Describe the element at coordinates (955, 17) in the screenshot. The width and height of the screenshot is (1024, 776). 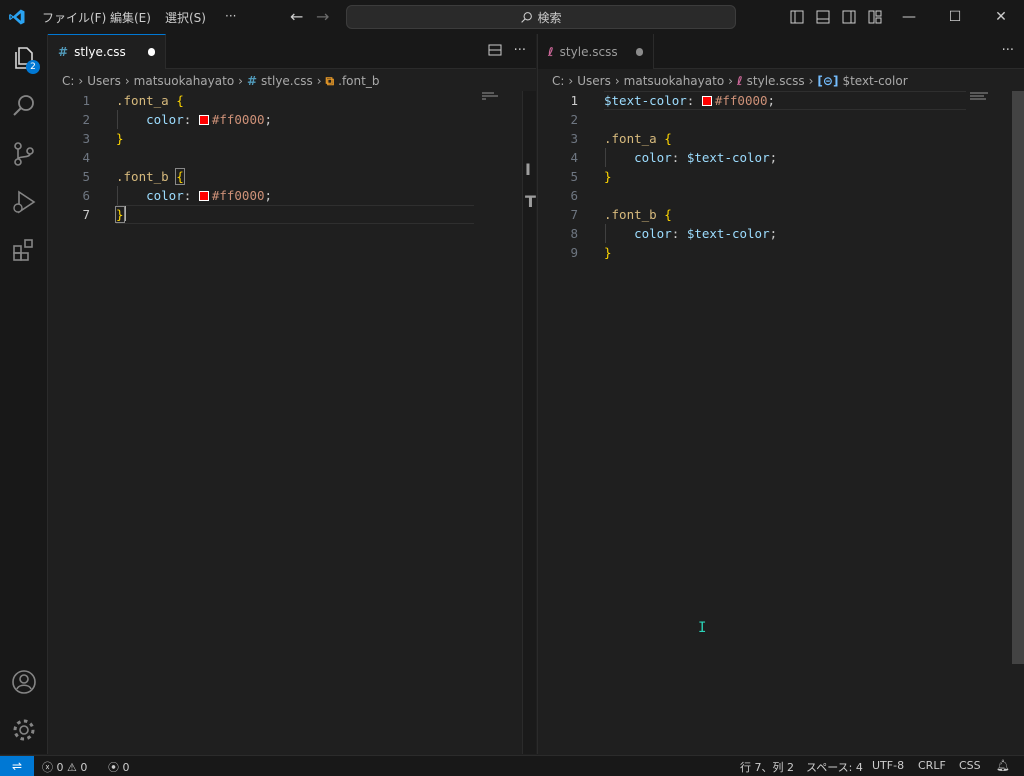
I see `maximize-button: ☐` at that location.